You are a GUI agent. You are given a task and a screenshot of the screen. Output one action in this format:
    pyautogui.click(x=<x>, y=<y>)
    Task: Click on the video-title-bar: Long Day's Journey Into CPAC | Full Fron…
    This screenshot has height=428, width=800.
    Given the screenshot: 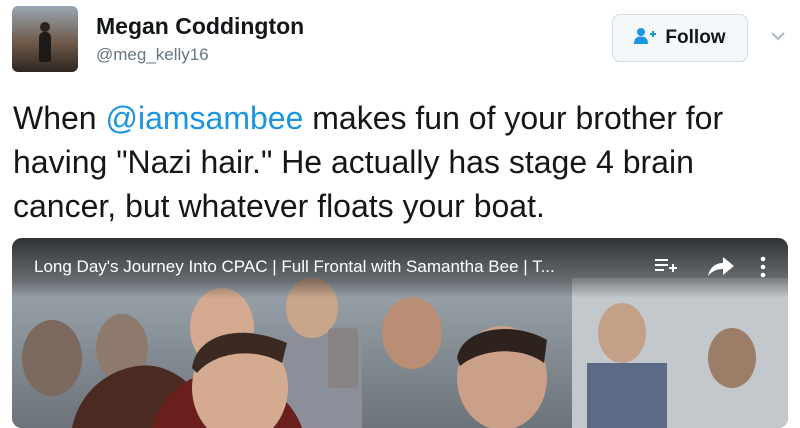 What is the action you would take?
    pyautogui.click(x=400, y=268)
    